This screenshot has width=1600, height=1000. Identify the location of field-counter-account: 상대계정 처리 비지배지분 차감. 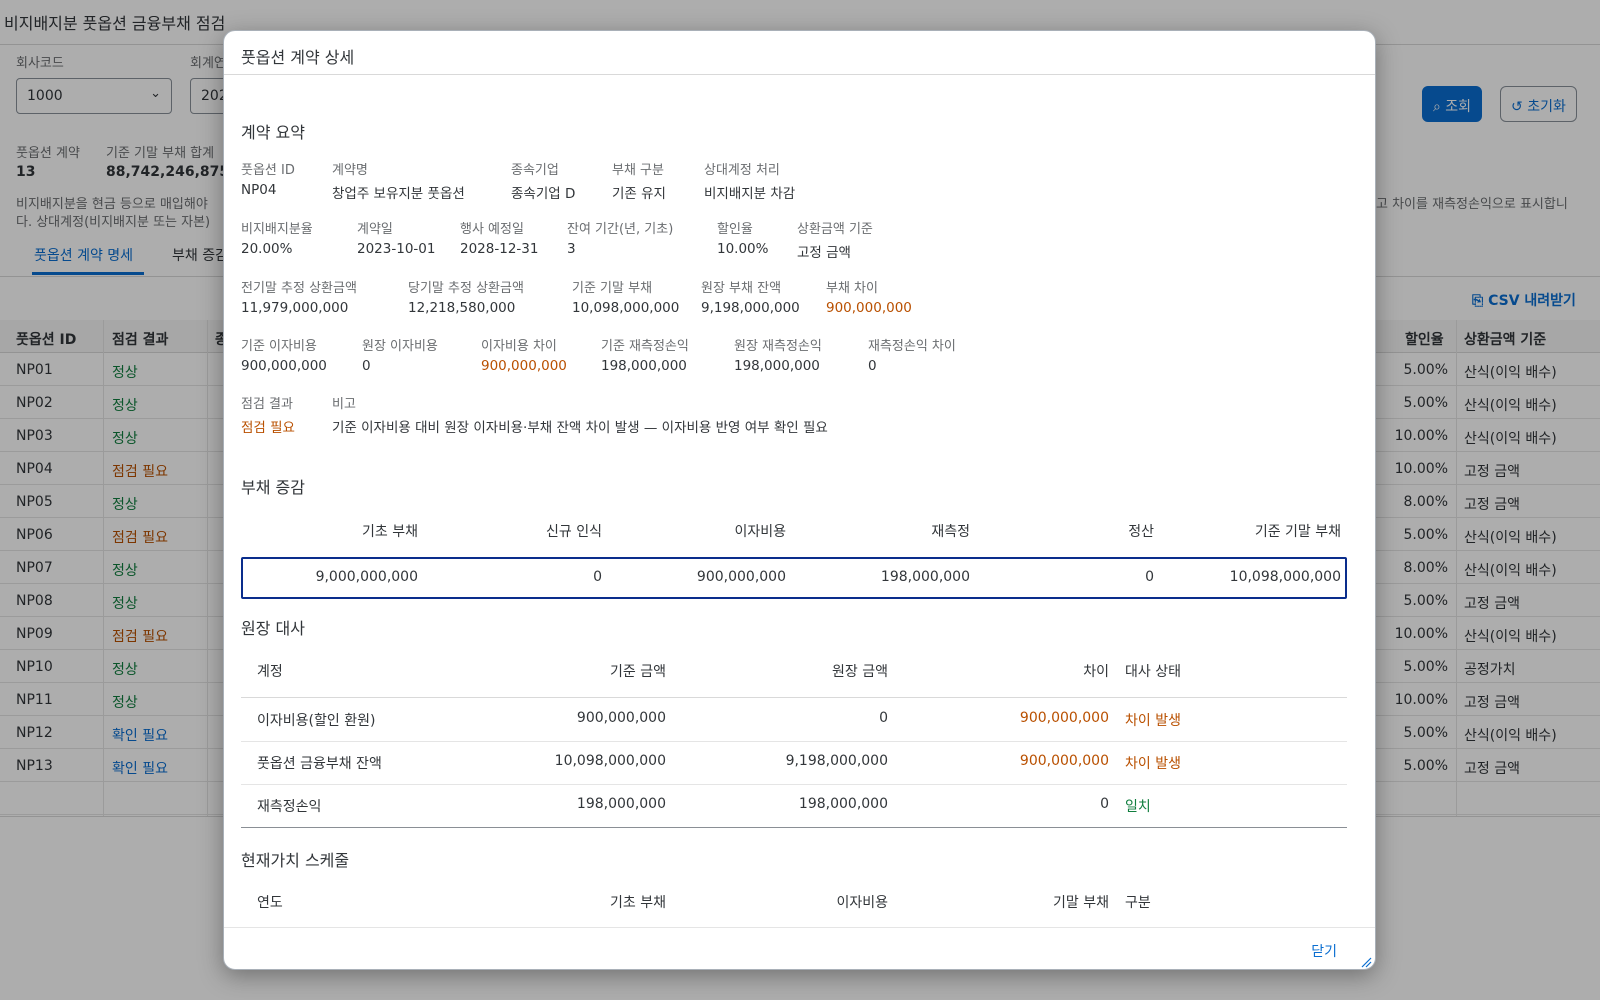
(750, 182).